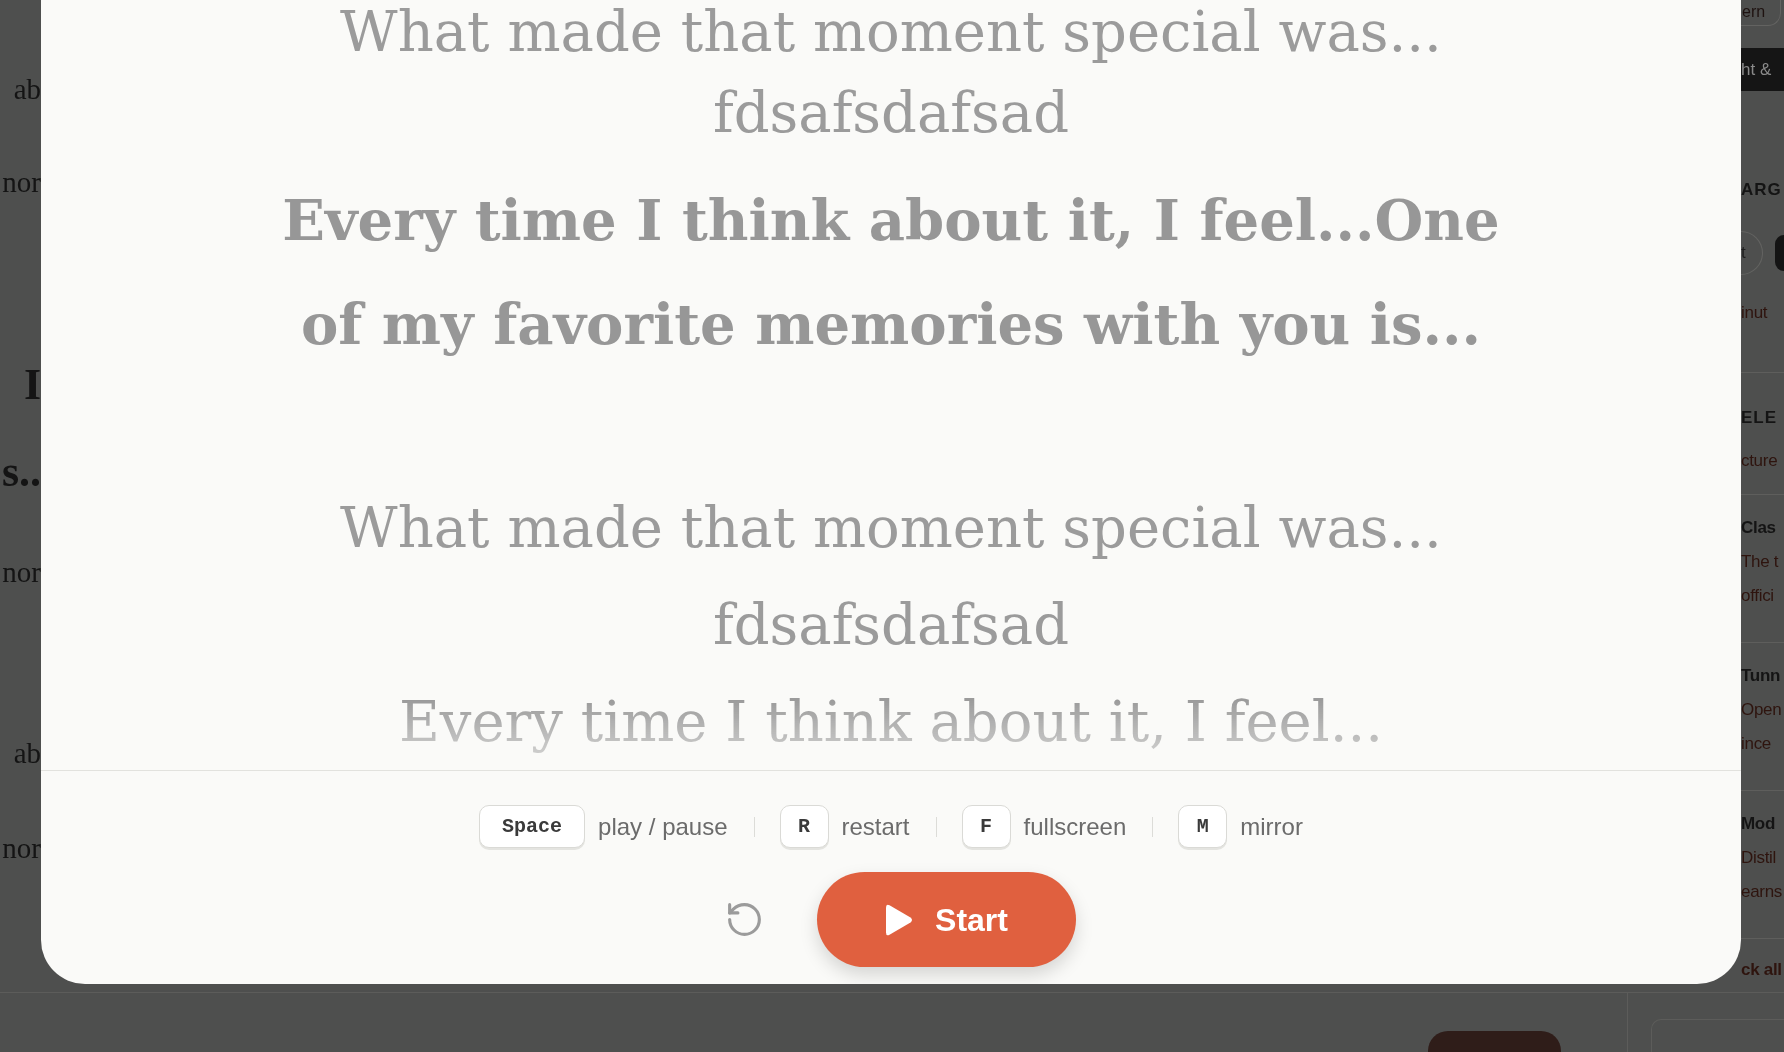  Describe the element at coordinates (1075, 826) in the screenshot. I see `shortcut-label: fullscreen` at that location.